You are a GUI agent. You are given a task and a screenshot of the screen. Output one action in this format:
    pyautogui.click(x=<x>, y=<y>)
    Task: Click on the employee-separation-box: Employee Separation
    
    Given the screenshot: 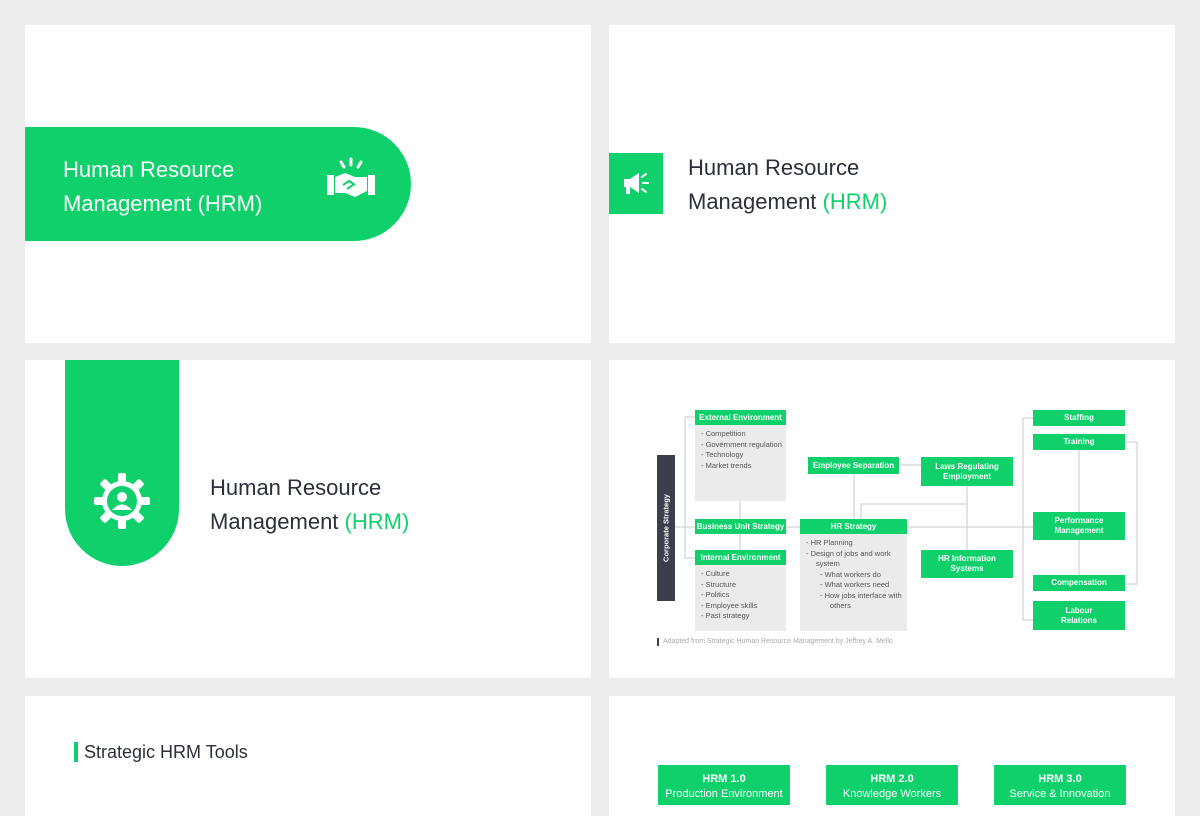 What is the action you would take?
    pyautogui.click(x=853, y=465)
    